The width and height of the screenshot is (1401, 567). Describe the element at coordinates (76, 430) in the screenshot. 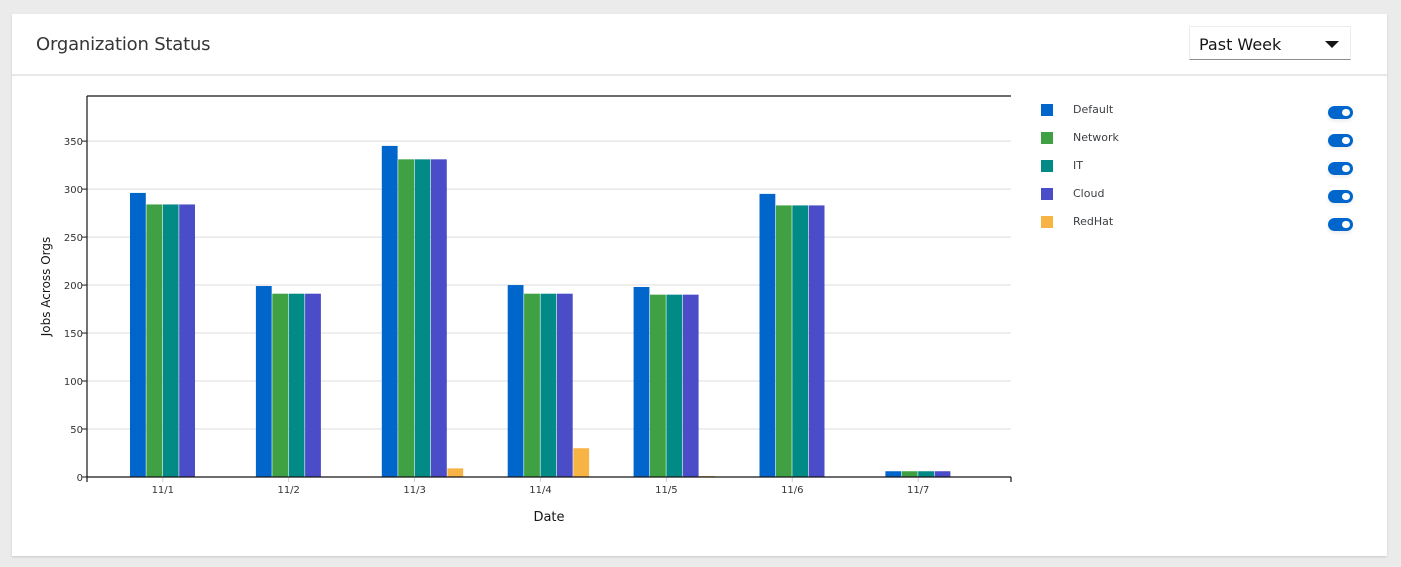

I see `y-tick-label: 50` at that location.